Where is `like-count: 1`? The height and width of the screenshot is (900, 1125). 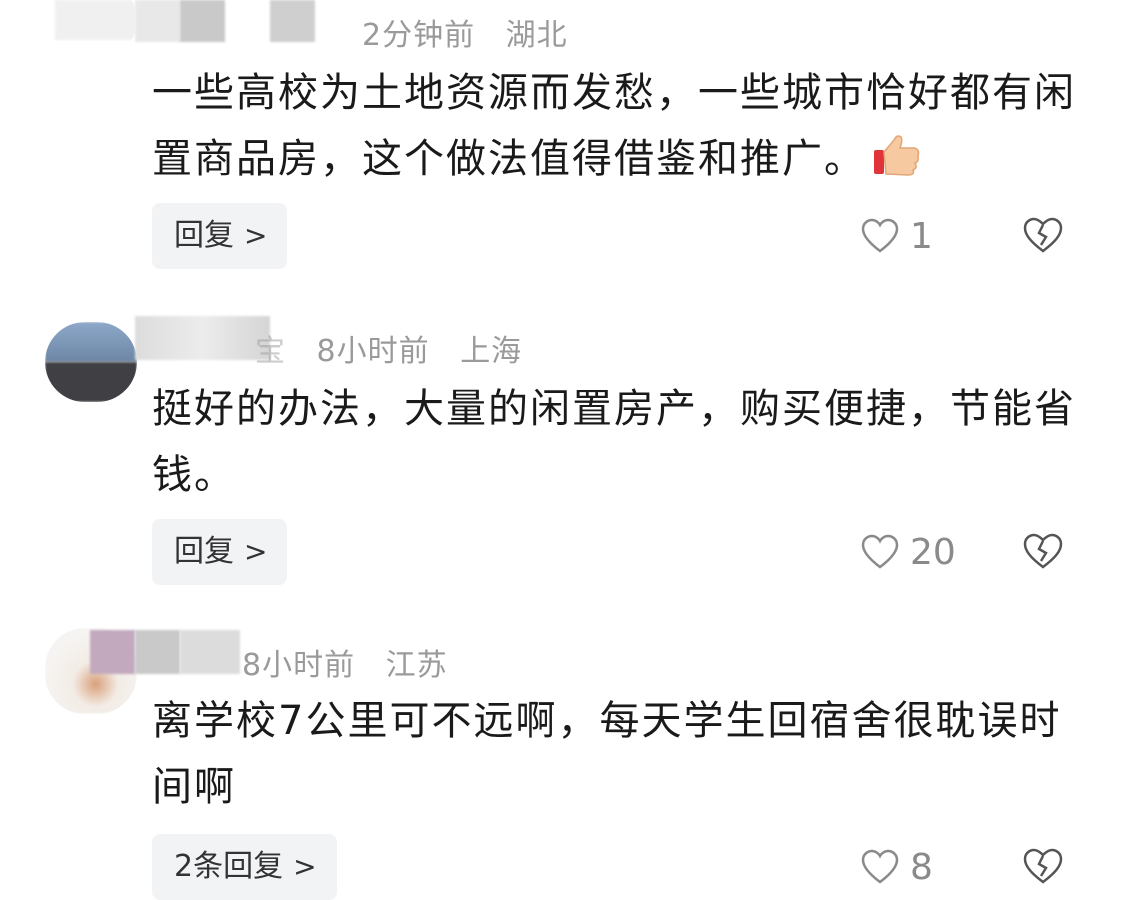 like-count: 1 is located at coordinates (921, 236).